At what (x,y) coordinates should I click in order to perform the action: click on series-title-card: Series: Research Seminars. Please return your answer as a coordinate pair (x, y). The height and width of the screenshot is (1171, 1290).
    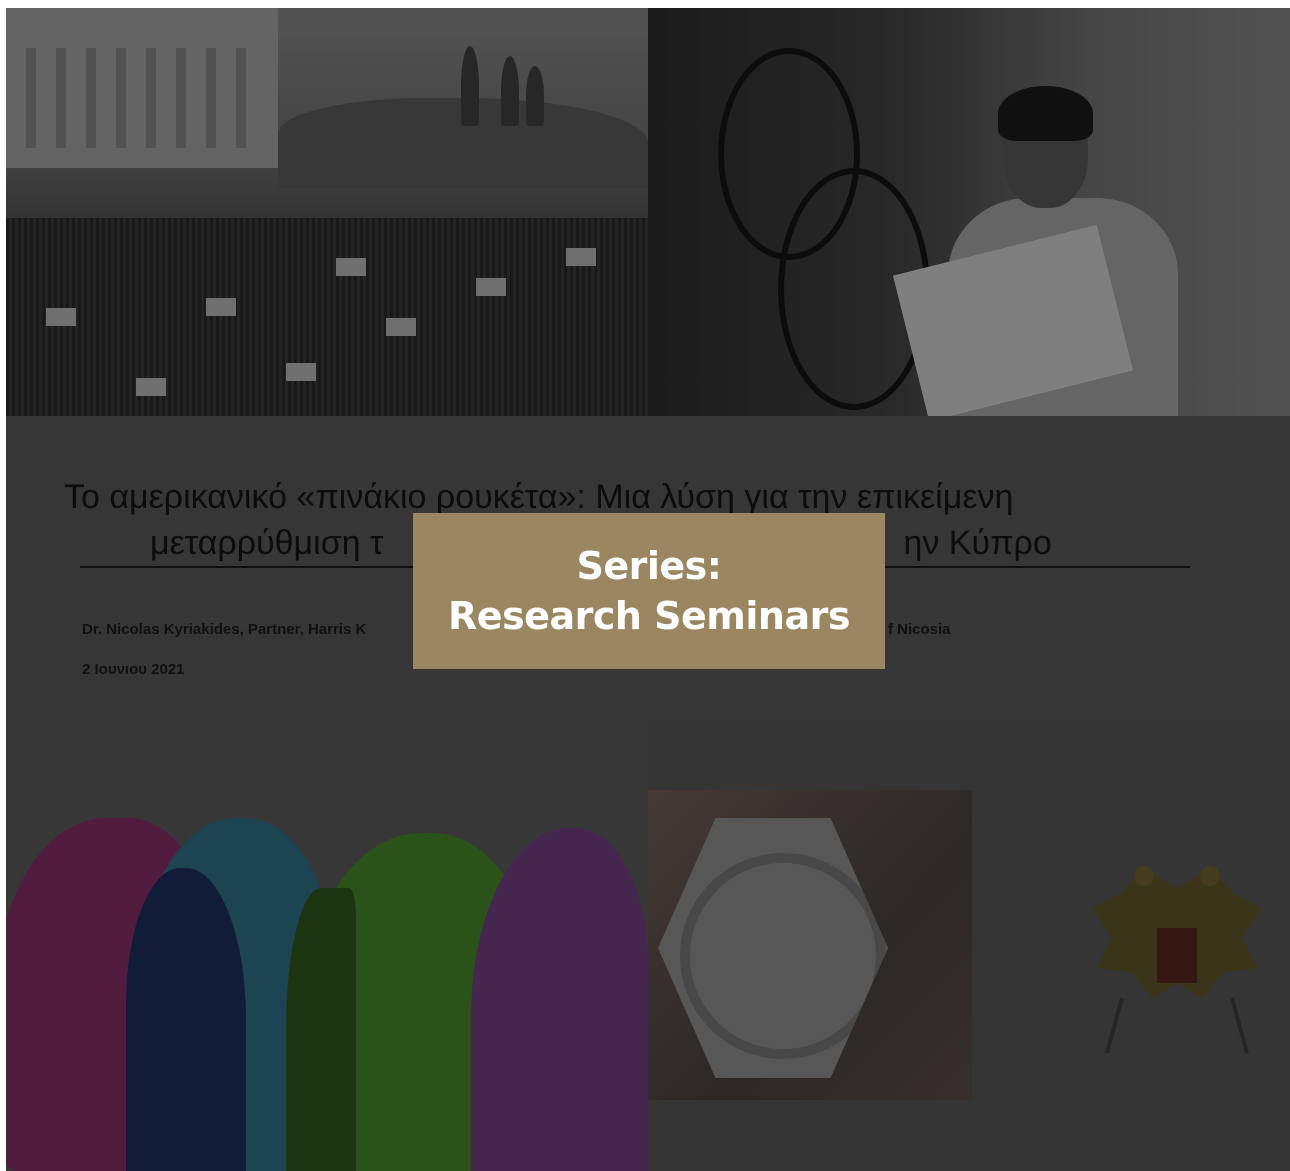
    Looking at the image, I should click on (649, 591).